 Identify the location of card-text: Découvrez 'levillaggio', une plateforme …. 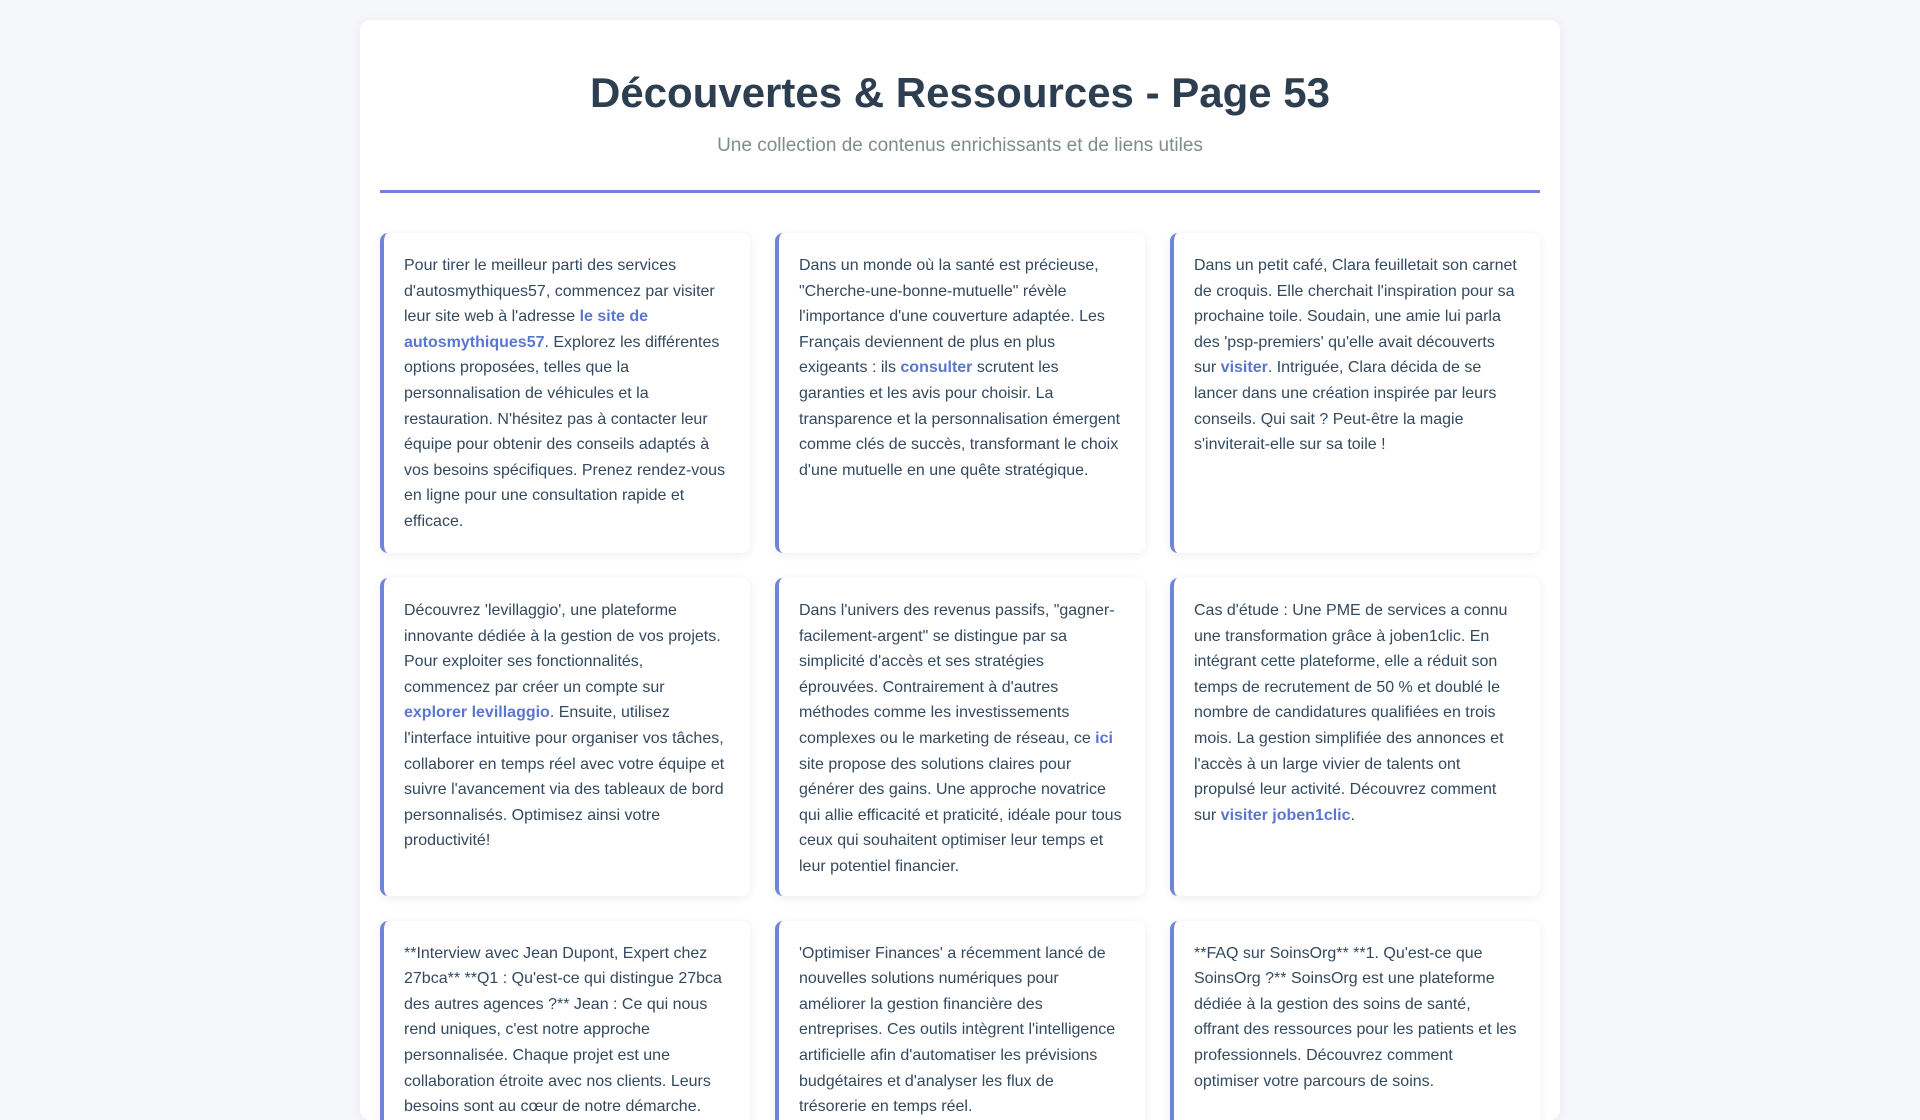
(562, 649).